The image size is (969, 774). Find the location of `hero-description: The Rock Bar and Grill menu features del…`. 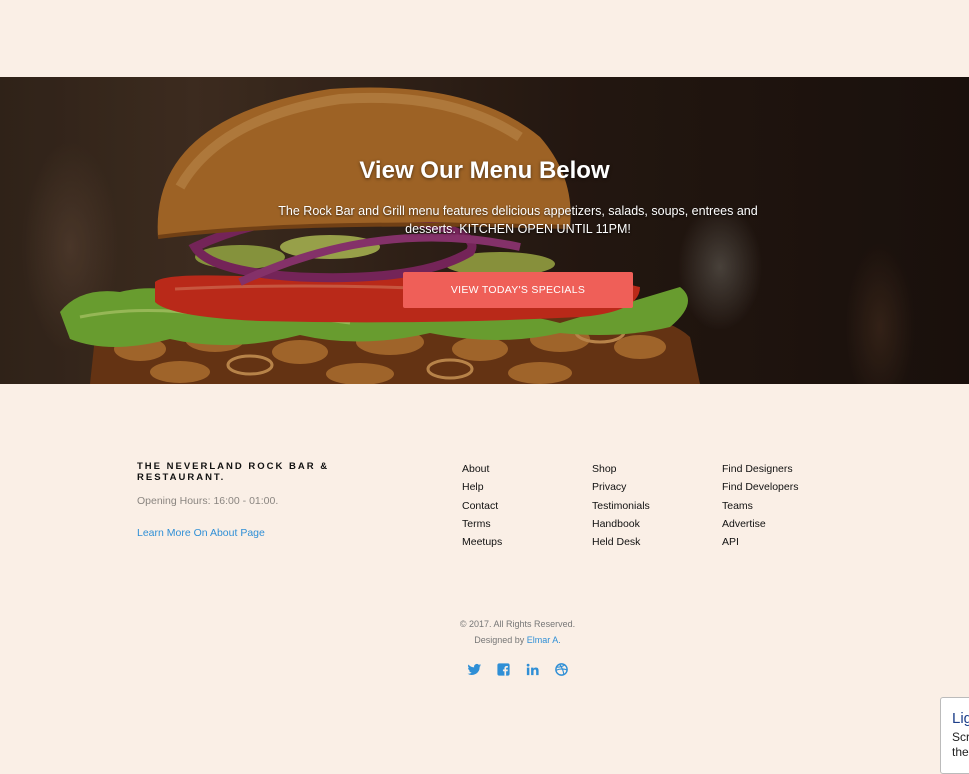

hero-description: The Rock Bar and Grill menu features del… is located at coordinates (518, 220).